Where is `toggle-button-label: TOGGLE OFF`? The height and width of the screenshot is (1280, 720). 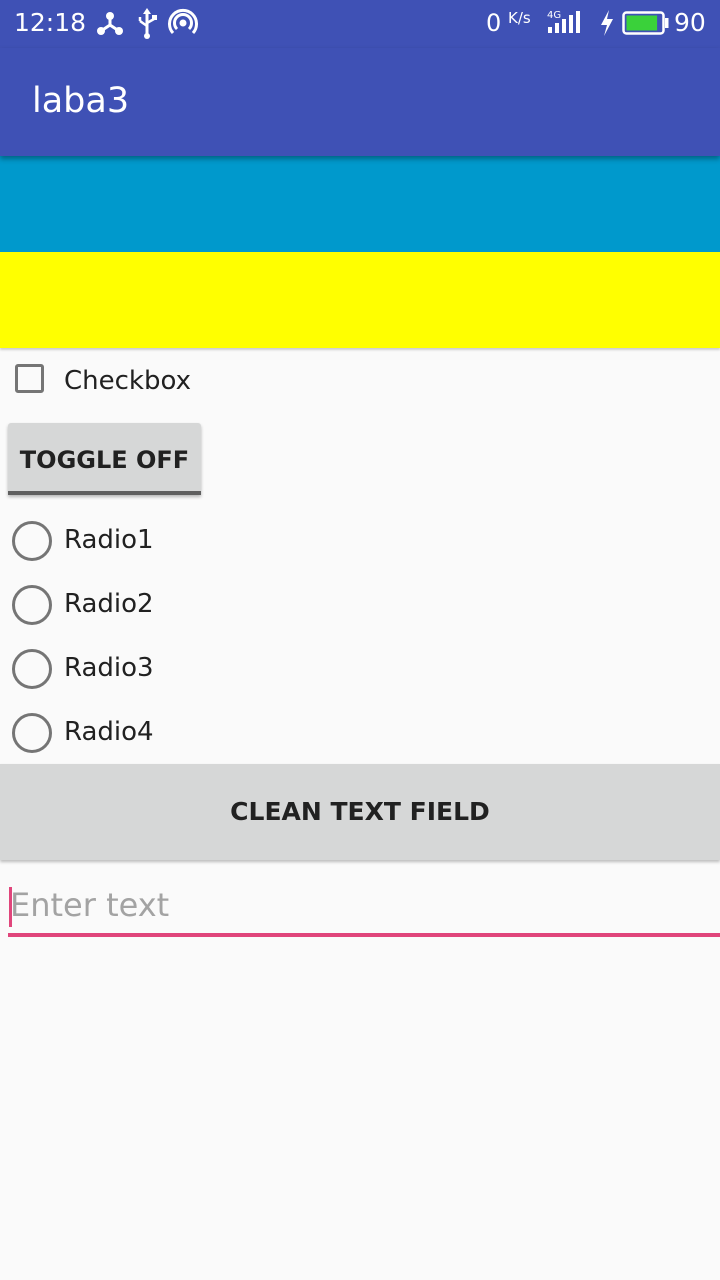
toggle-button-label: TOGGLE OFF is located at coordinates (104, 460).